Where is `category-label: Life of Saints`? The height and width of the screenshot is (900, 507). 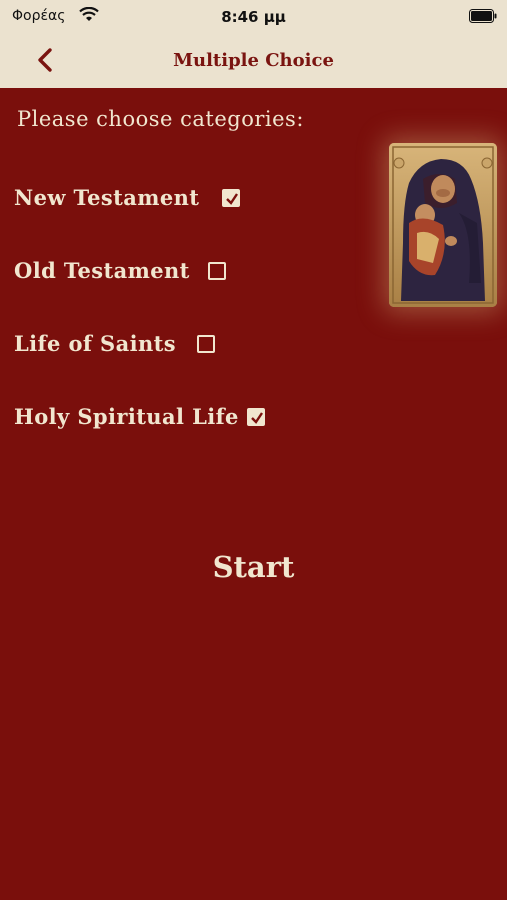 category-label: Life of Saints is located at coordinates (95, 343).